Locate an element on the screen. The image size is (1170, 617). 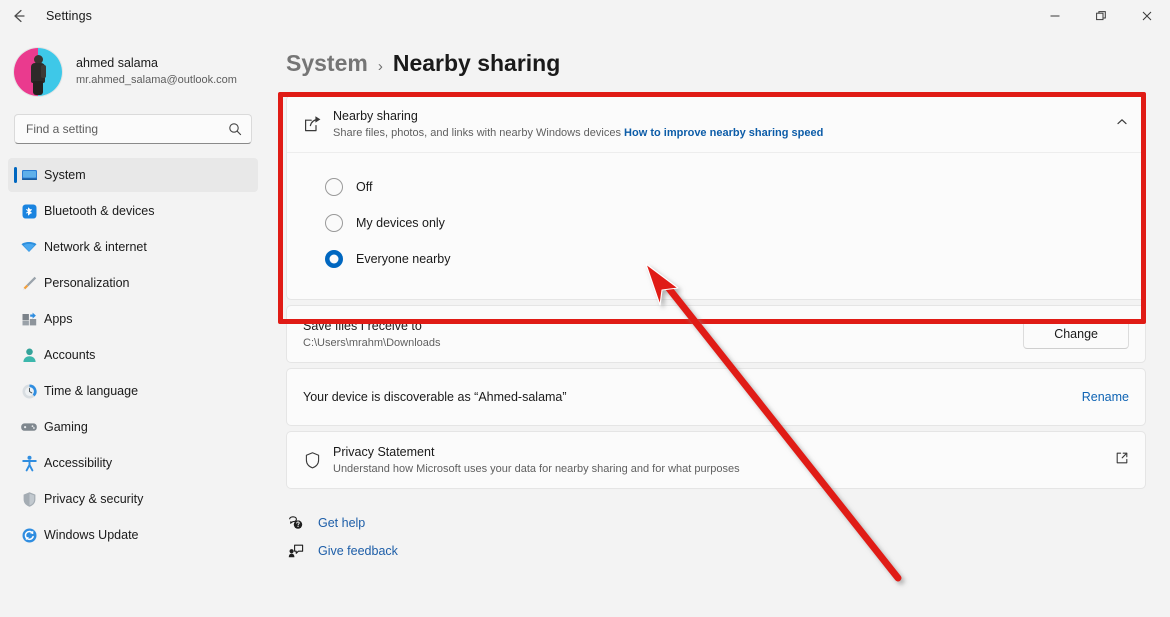
profile-name: ahmed salama is located at coordinates (117, 63).